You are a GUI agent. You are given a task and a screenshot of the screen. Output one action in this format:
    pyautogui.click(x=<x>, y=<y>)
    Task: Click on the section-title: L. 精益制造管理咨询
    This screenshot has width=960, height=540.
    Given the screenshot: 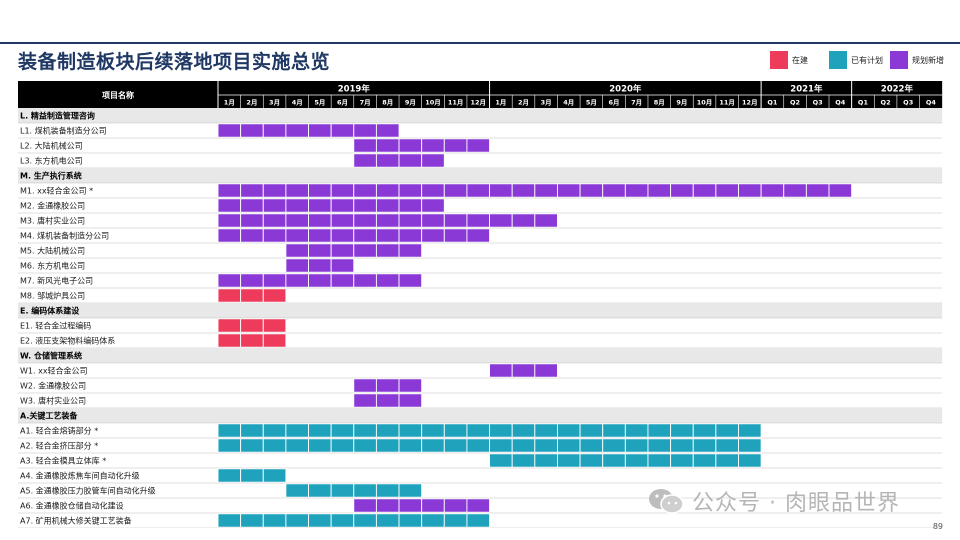 What is the action you would take?
    pyautogui.click(x=57, y=116)
    